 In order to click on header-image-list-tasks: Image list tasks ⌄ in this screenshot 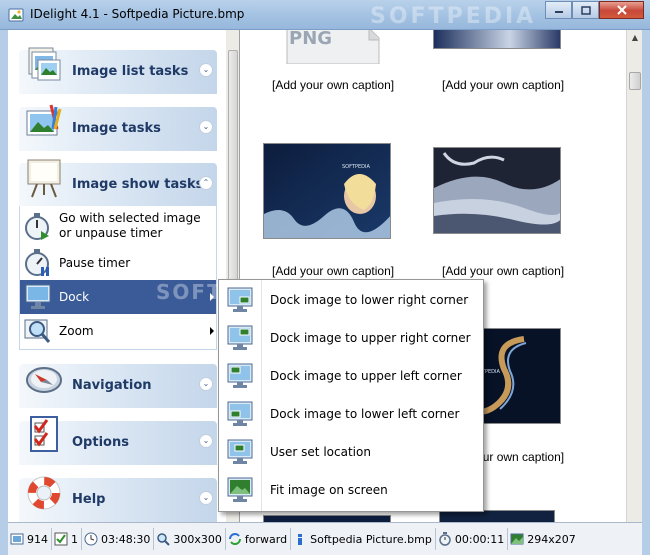, I will do `click(118, 70)`.